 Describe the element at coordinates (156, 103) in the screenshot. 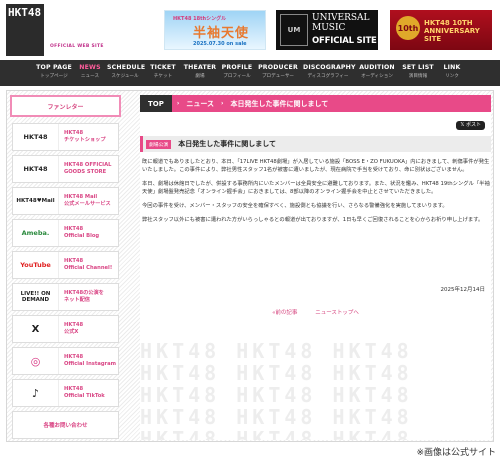

I see `breadcrumb-top: TOP` at that location.